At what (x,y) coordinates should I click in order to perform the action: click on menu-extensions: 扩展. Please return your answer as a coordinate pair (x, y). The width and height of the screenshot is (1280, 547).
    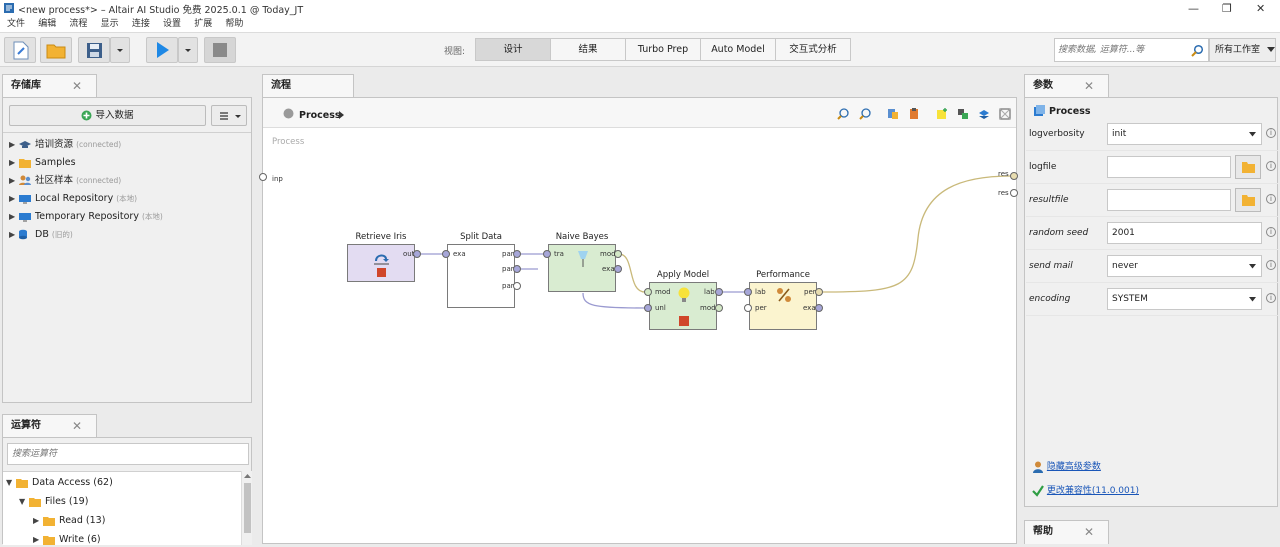
    Looking at the image, I should click on (203, 24).